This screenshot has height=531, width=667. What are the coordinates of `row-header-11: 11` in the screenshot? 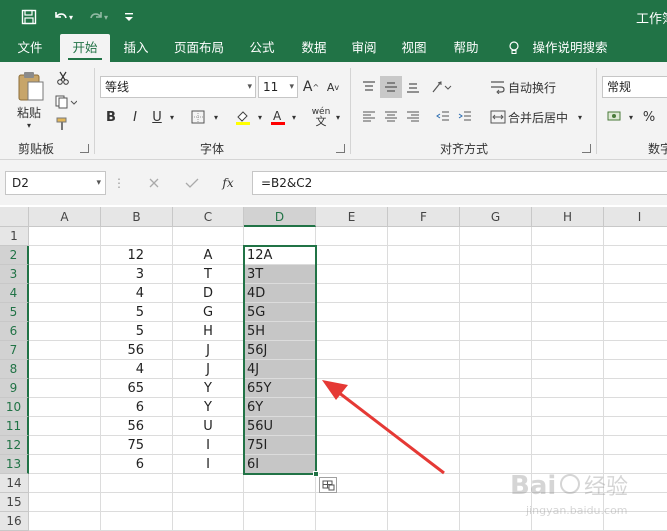 It's located at (14, 426).